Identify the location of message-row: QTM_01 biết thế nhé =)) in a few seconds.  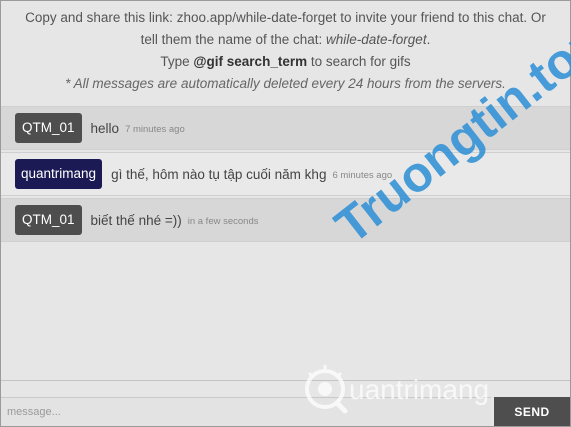
(285, 220).